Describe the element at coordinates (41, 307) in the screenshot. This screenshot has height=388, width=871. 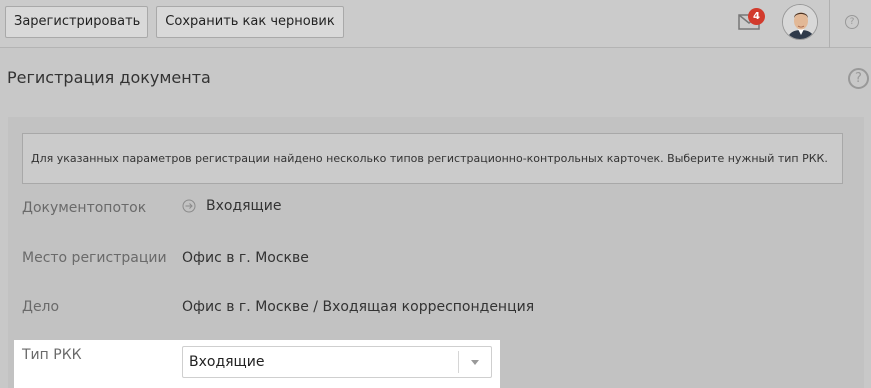
I see `case-label: Дело` at that location.